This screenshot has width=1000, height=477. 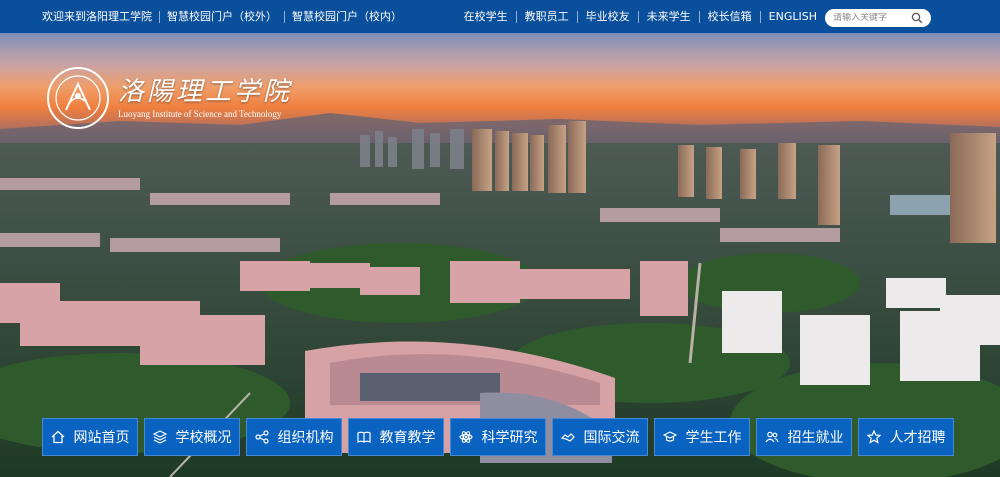 I want to click on nav-international: 国际交流, so click(x=600, y=437).